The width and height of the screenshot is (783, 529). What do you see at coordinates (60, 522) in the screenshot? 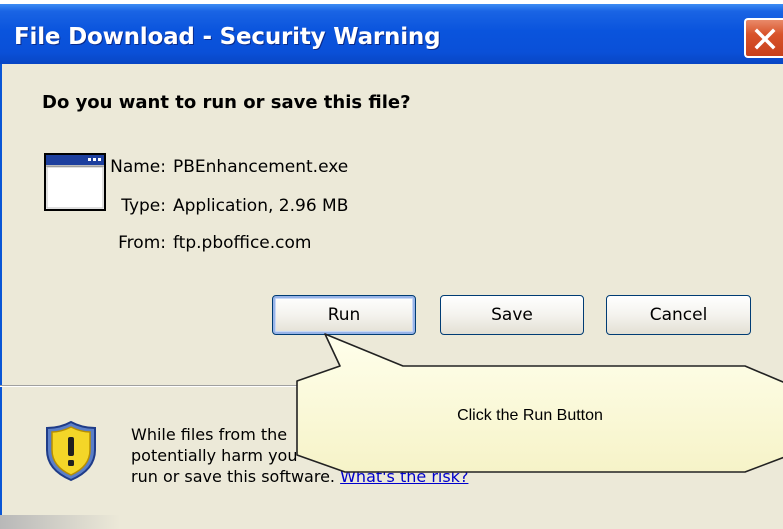
I see `bottom-edge-shadow` at bounding box center [60, 522].